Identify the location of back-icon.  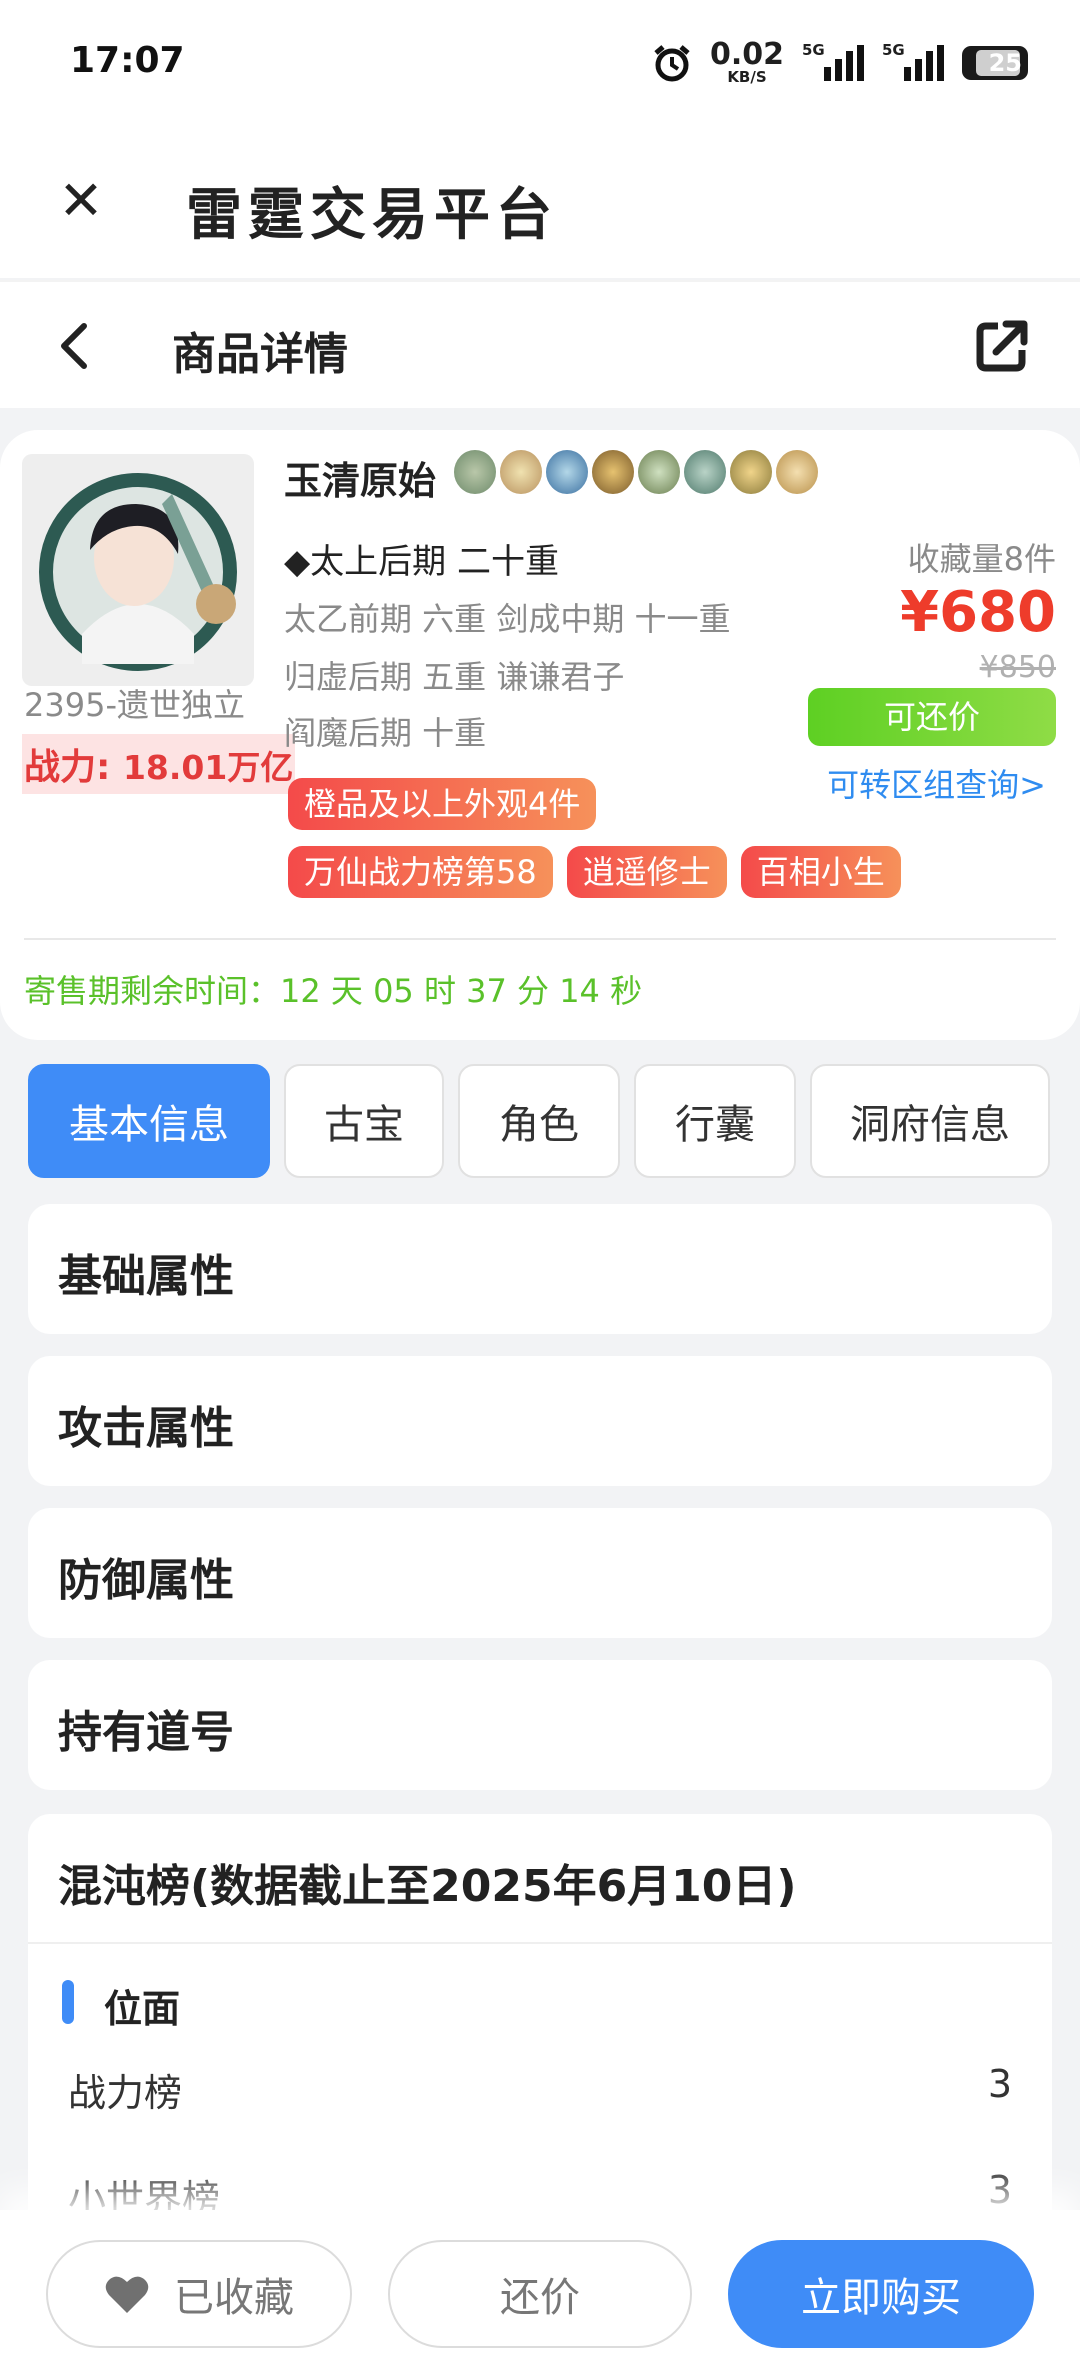
(74, 351).